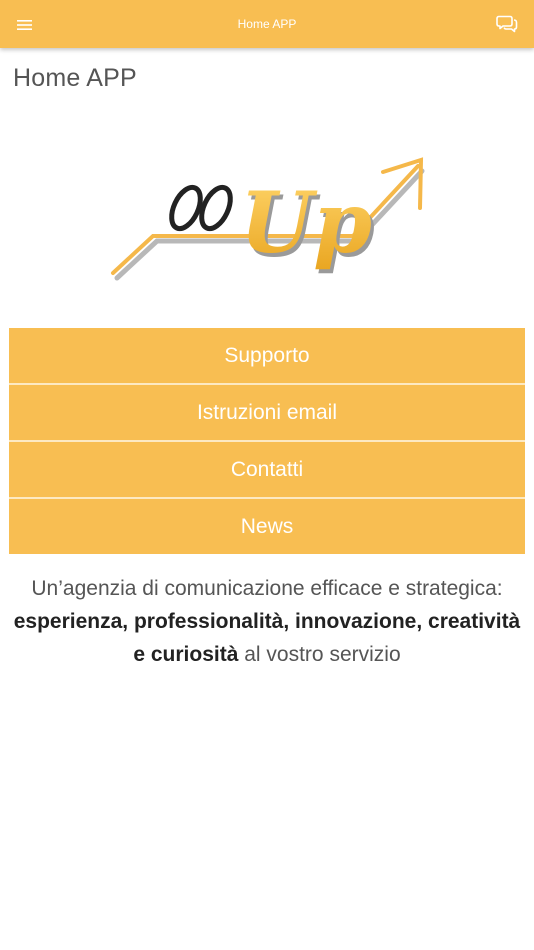 The height and width of the screenshot is (950, 534). I want to click on header-title: Home APP, so click(267, 24).